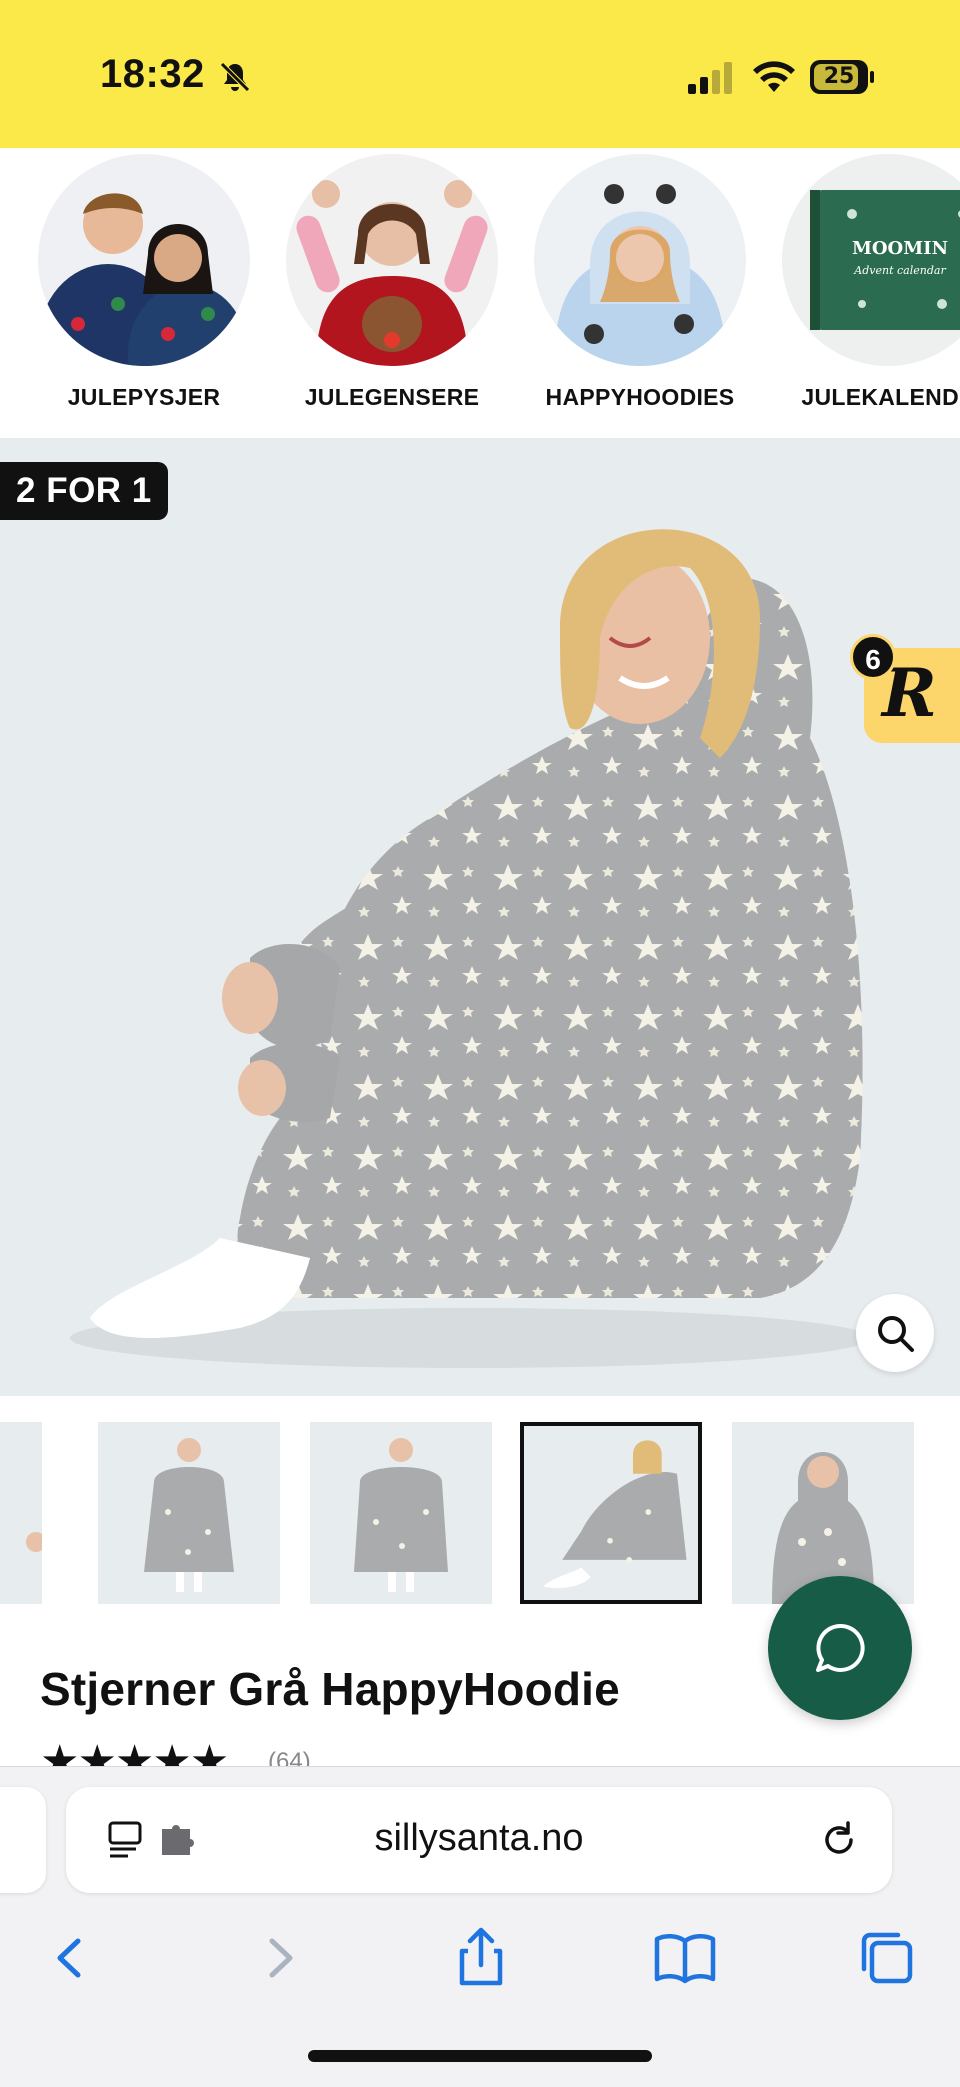 This screenshot has width=960, height=2087. Describe the element at coordinates (839, 76) in the screenshot. I see `battery-level: 25` at that location.